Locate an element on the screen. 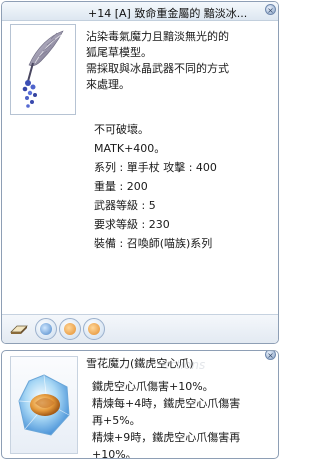 Image resolution: width=320 pixels, height=461 pixels. stat-matk: MATK+400。 is located at coordinates (130, 148).